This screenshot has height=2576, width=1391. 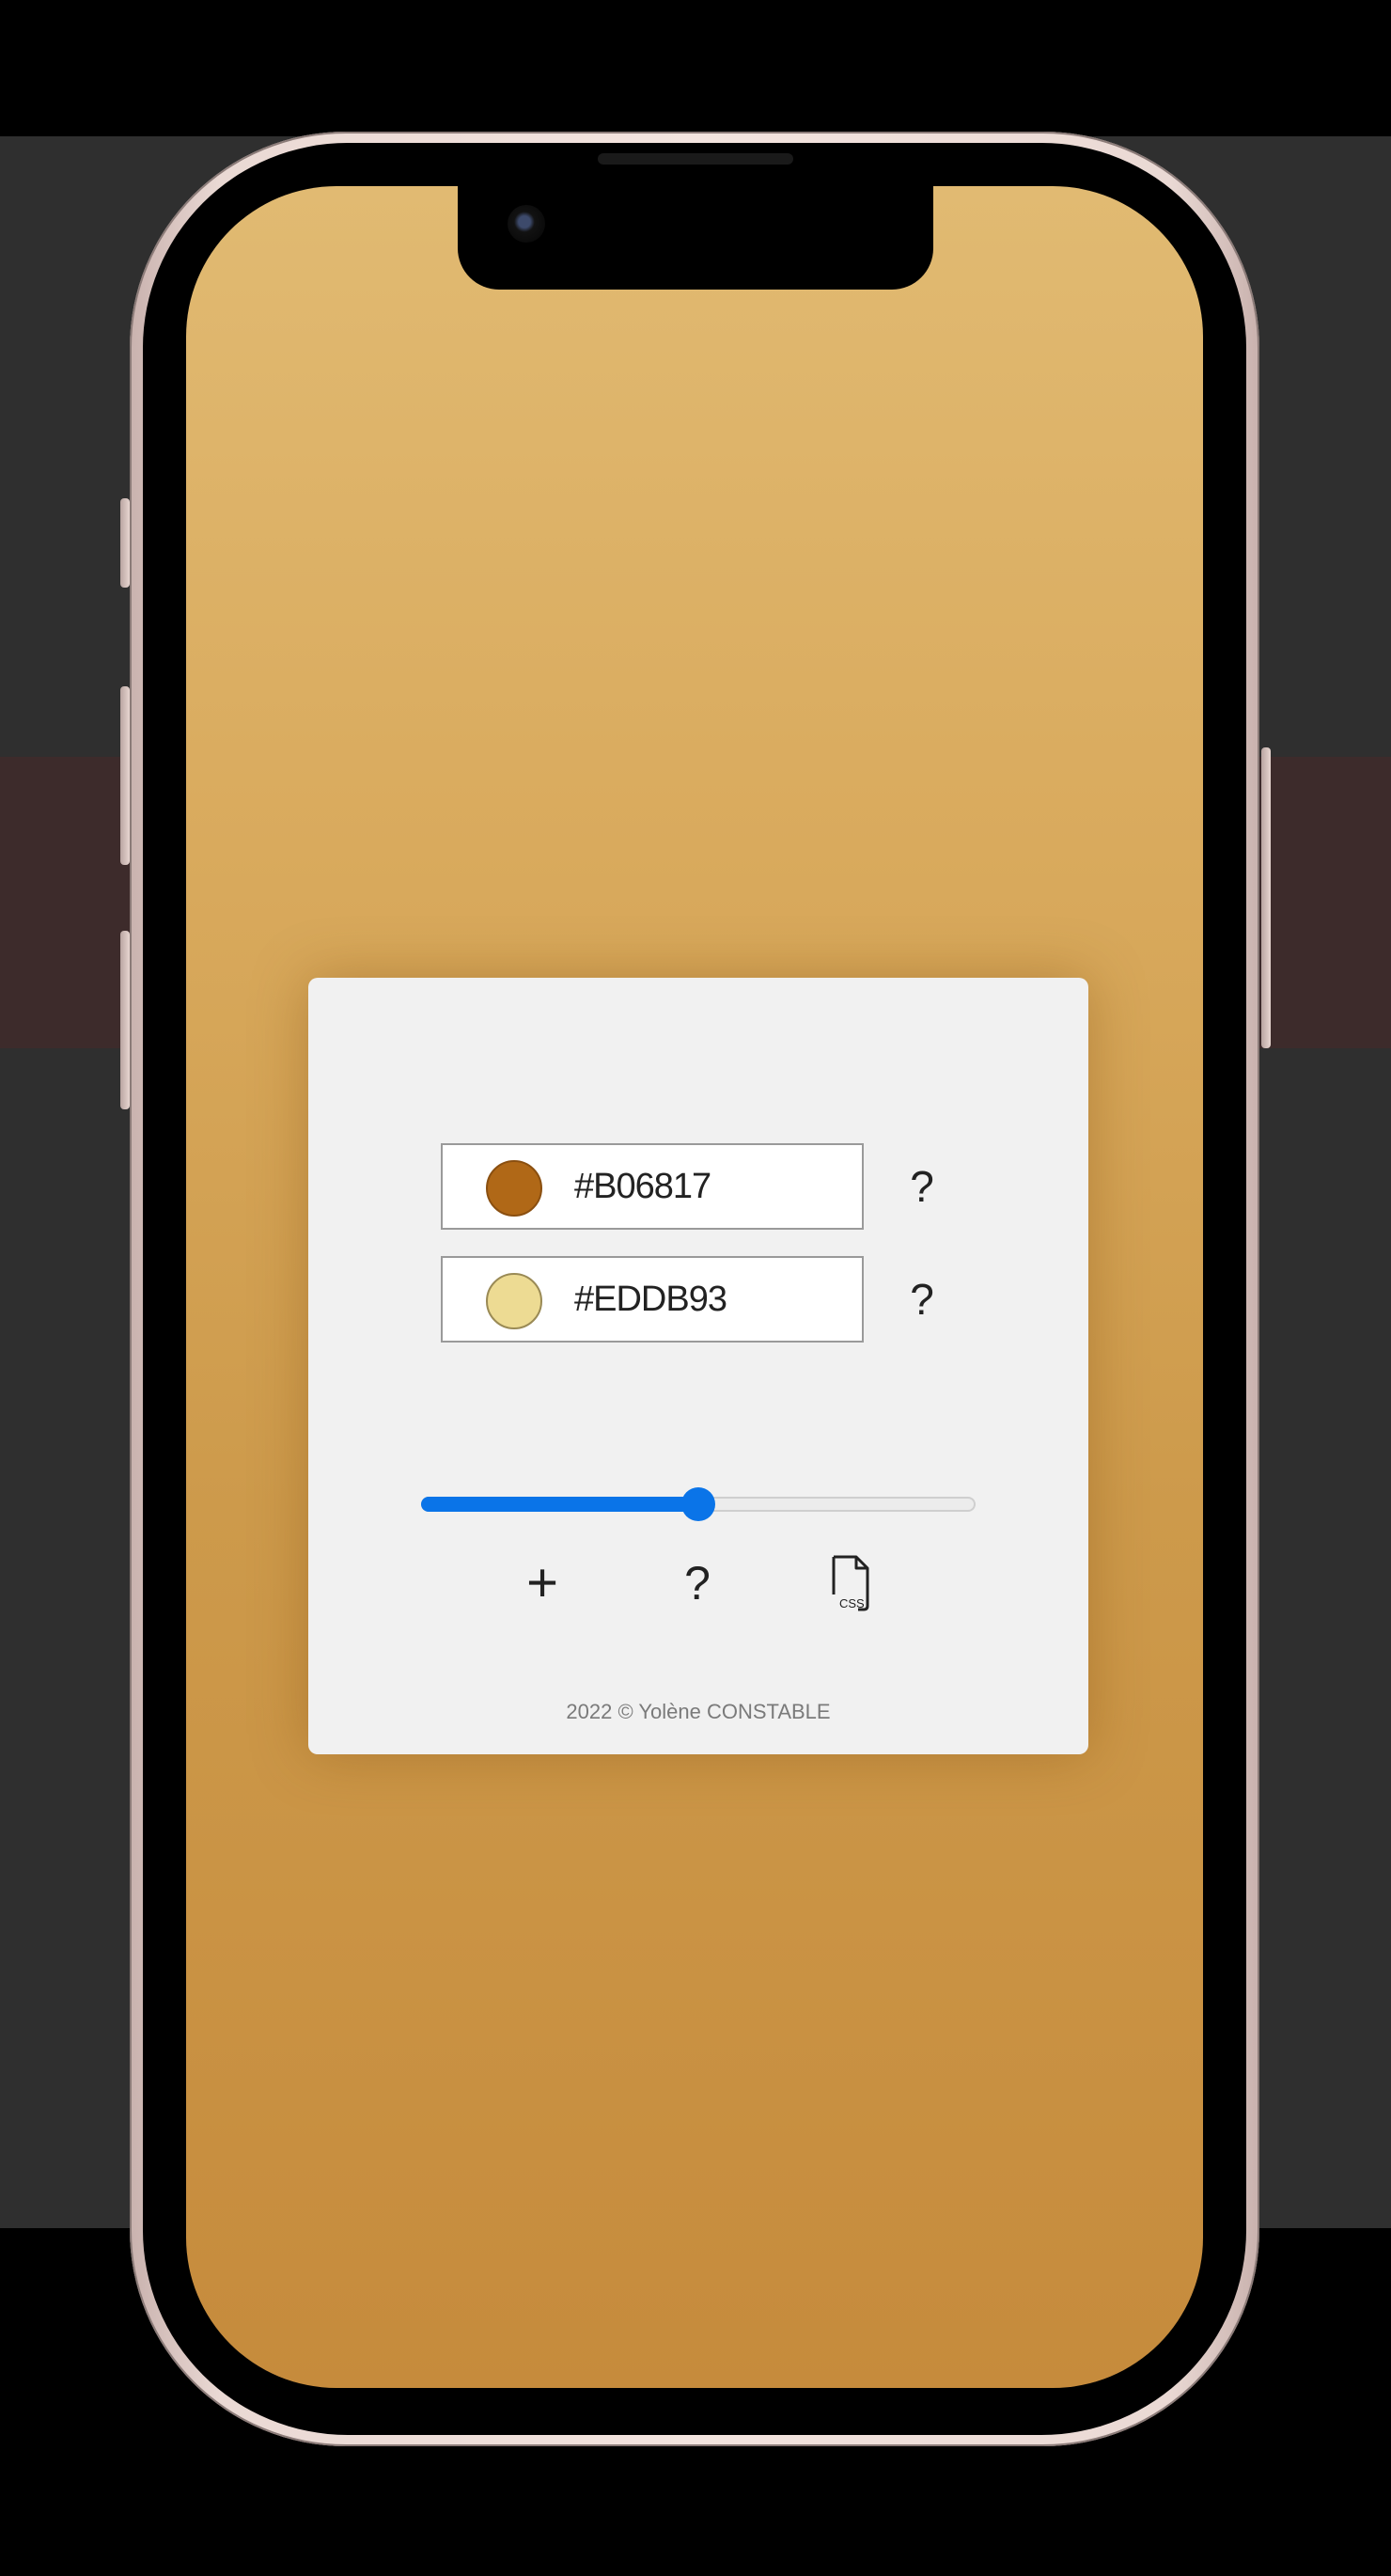 I want to click on slider-thumb, so click(x=698, y=1504).